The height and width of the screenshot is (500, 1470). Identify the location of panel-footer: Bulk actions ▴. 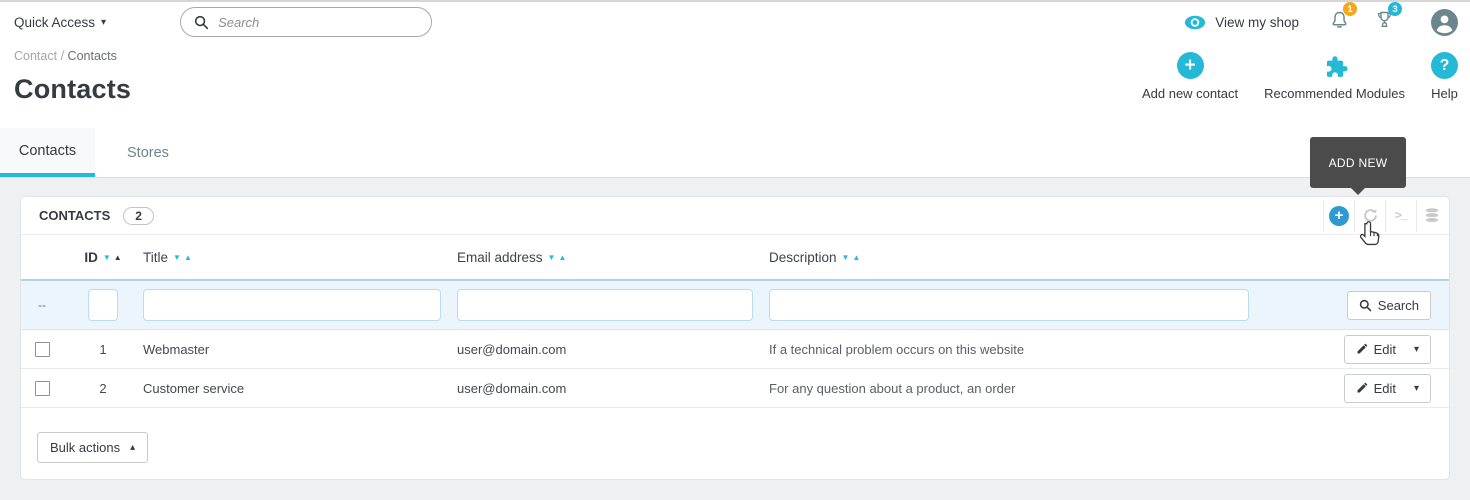
(735, 443).